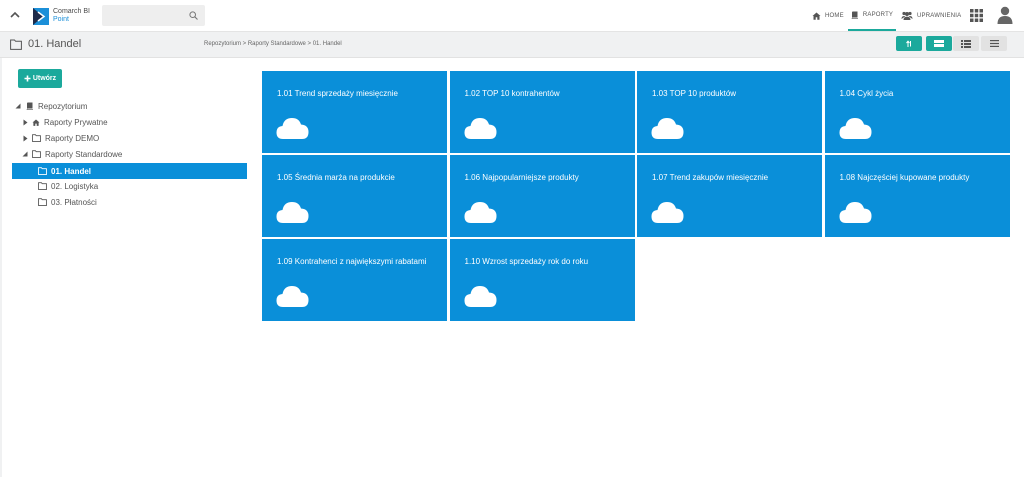 This screenshot has height=477, width=1024. What do you see at coordinates (71, 171) in the screenshot?
I see `tree-item-label: 01. Handel` at bounding box center [71, 171].